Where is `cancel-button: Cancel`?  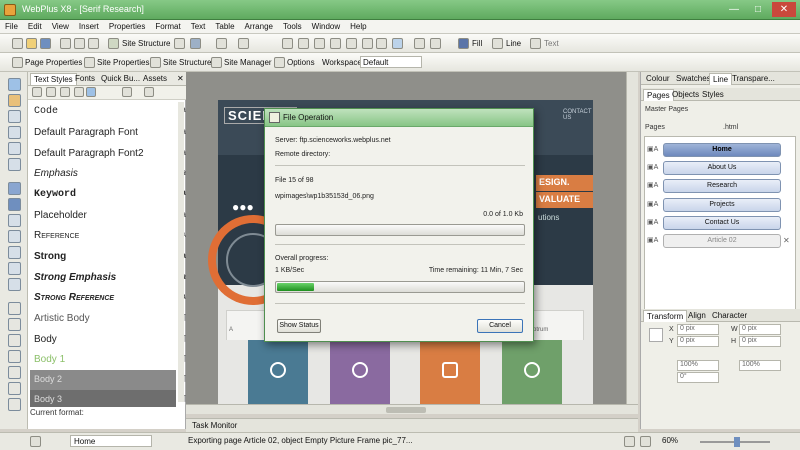 cancel-button: Cancel is located at coordinates (500, 326).